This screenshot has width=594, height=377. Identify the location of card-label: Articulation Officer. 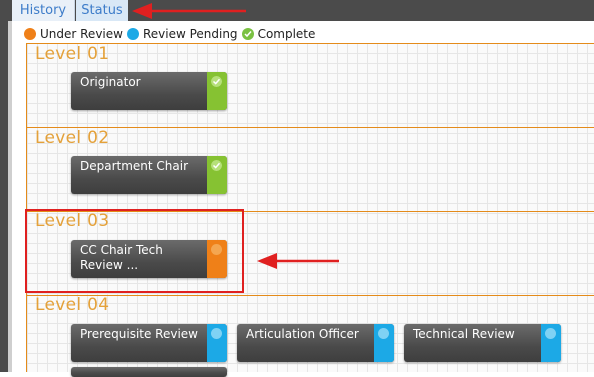
(302, 334).